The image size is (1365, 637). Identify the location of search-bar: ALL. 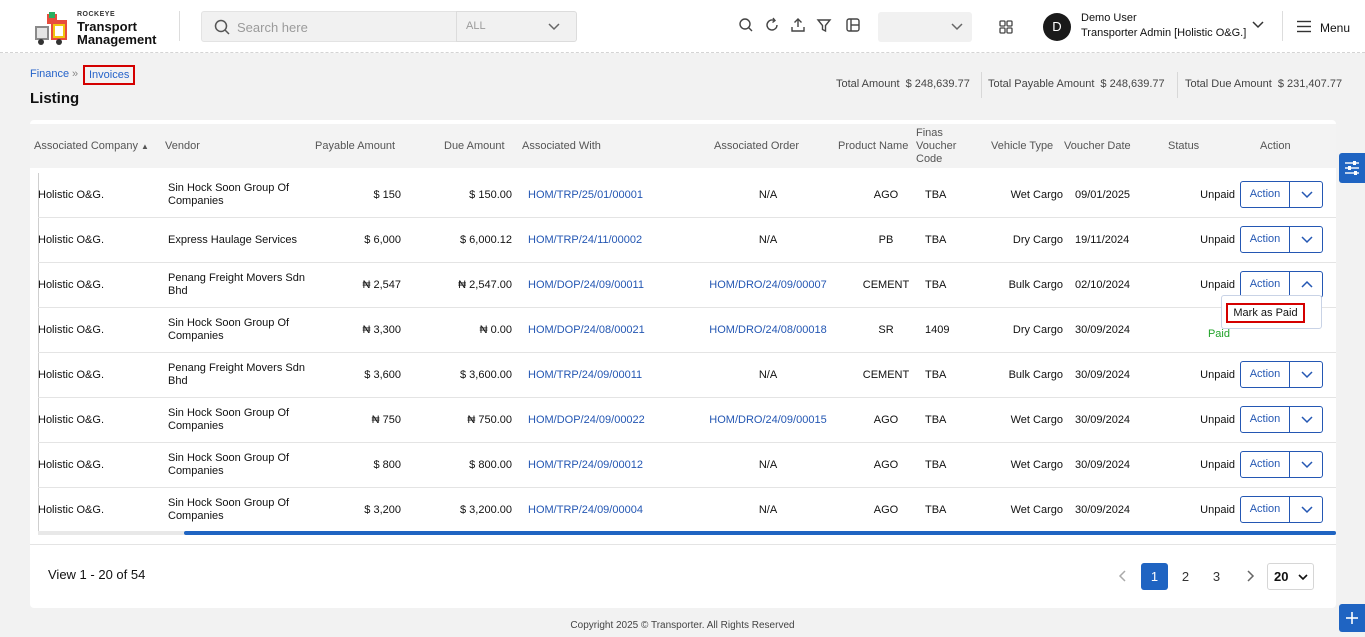
(389, 26).